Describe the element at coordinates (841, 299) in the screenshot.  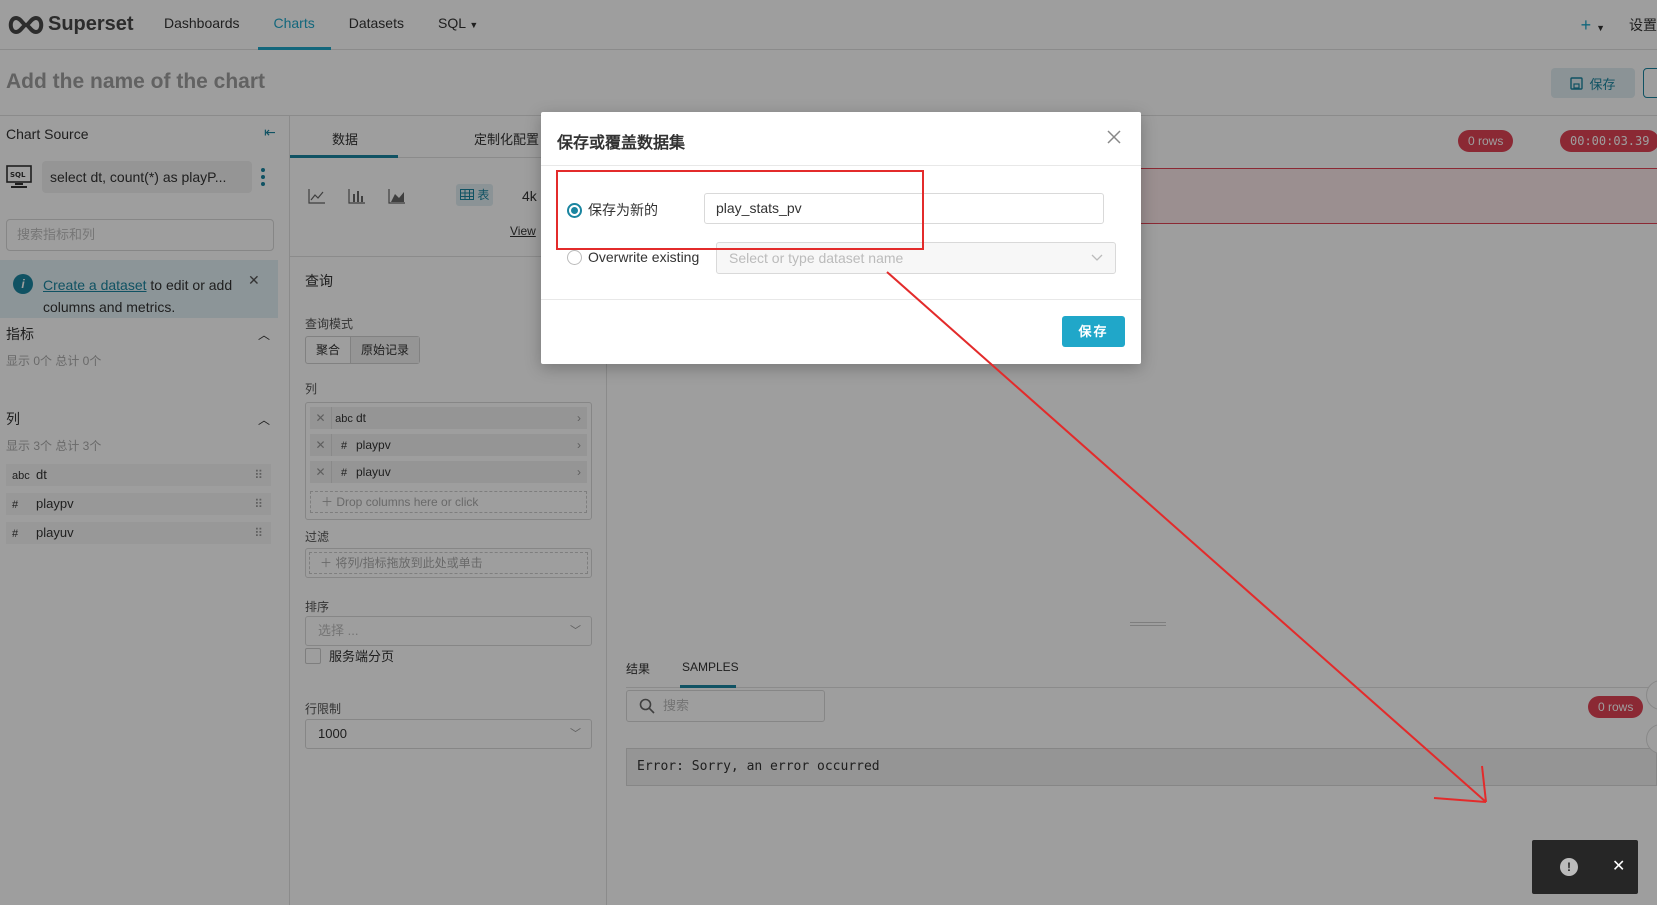
I see `divider` at that location.